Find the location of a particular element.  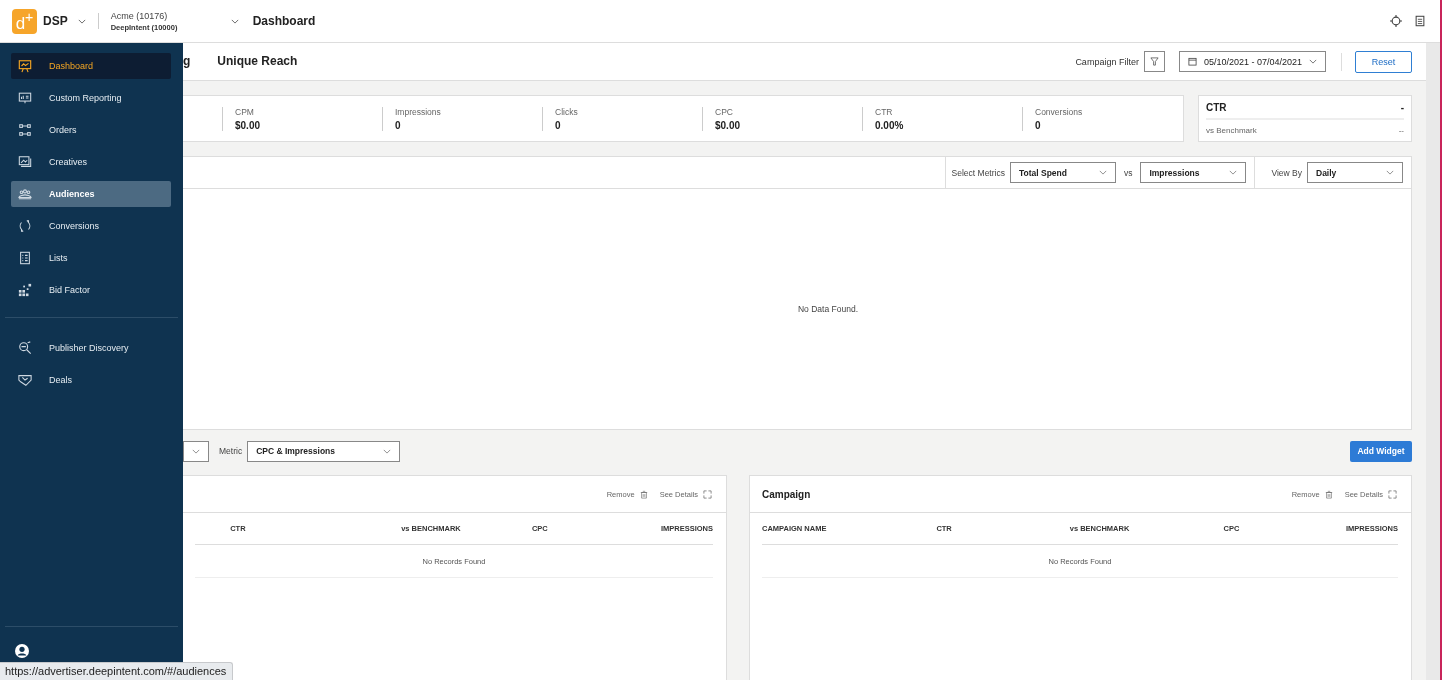

status-url: https://advertiser.deepintent.com/#/audiences is located at coordinates (117, 671).